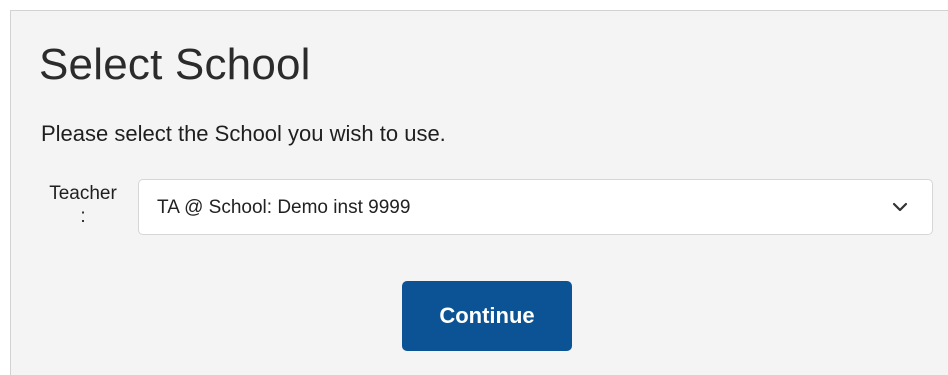 The image size is (948, 375). I want to click on school-select-dropdown: TA @ School: Demo inst 9999, so click(535, 207).